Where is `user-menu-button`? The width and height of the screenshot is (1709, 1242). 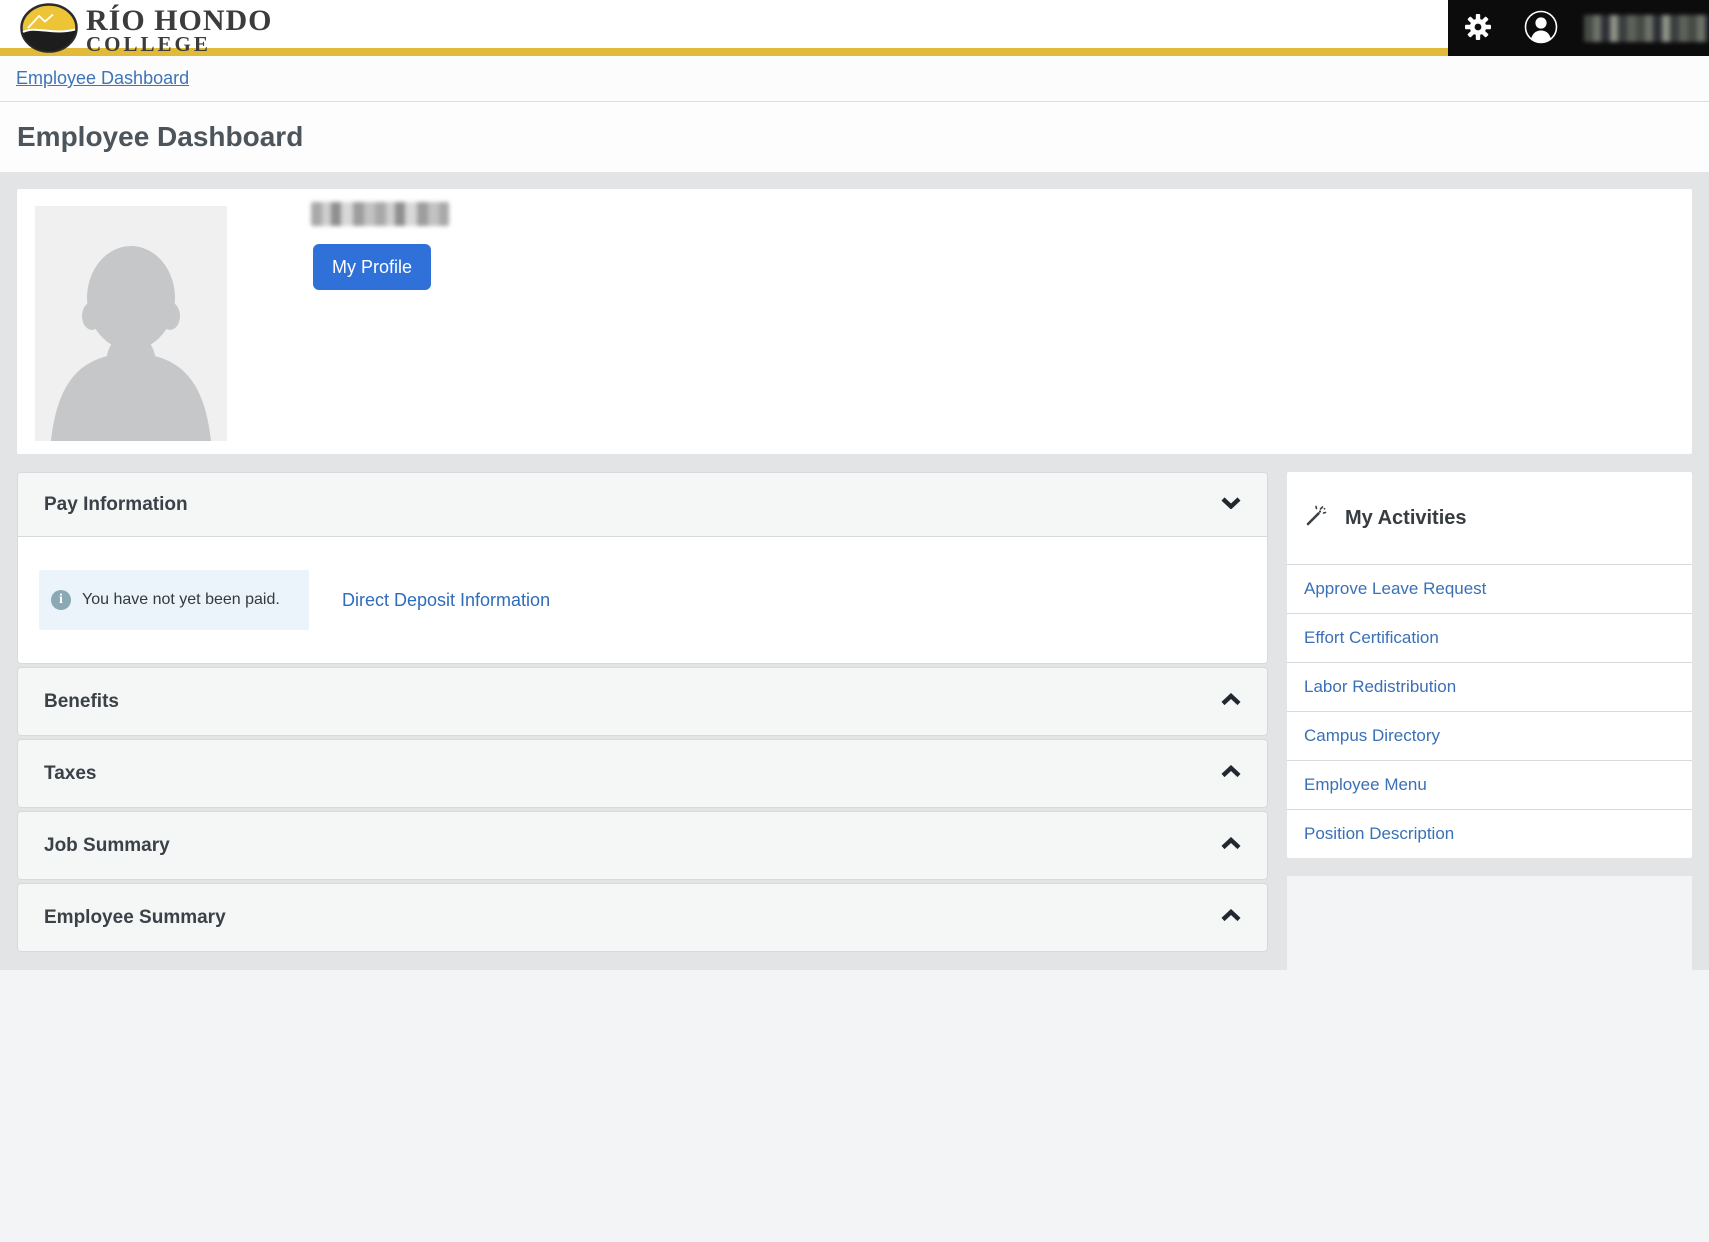 user-menu-button is located at coordinates (1540, 28).